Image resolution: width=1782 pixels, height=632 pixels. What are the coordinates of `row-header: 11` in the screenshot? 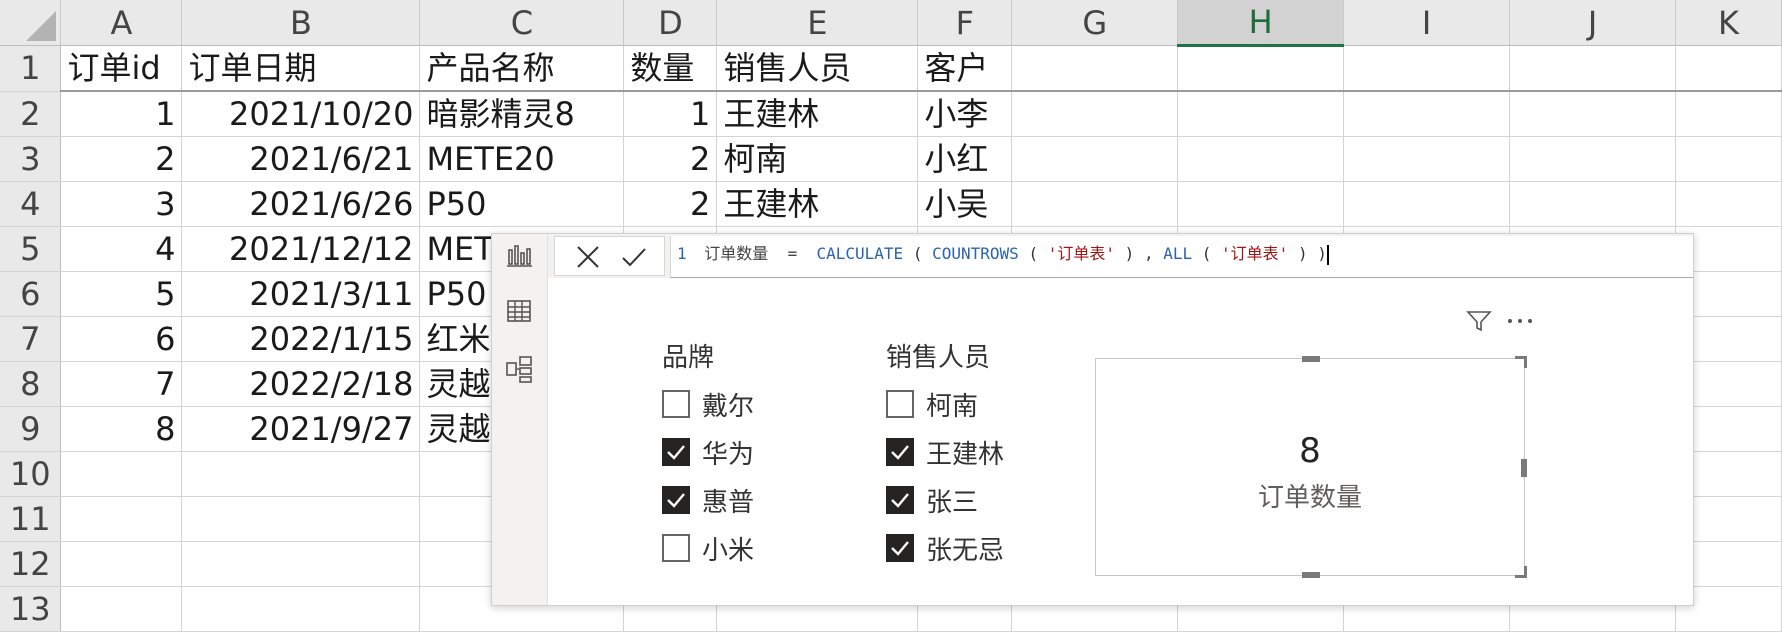 It's located at (31, 519).